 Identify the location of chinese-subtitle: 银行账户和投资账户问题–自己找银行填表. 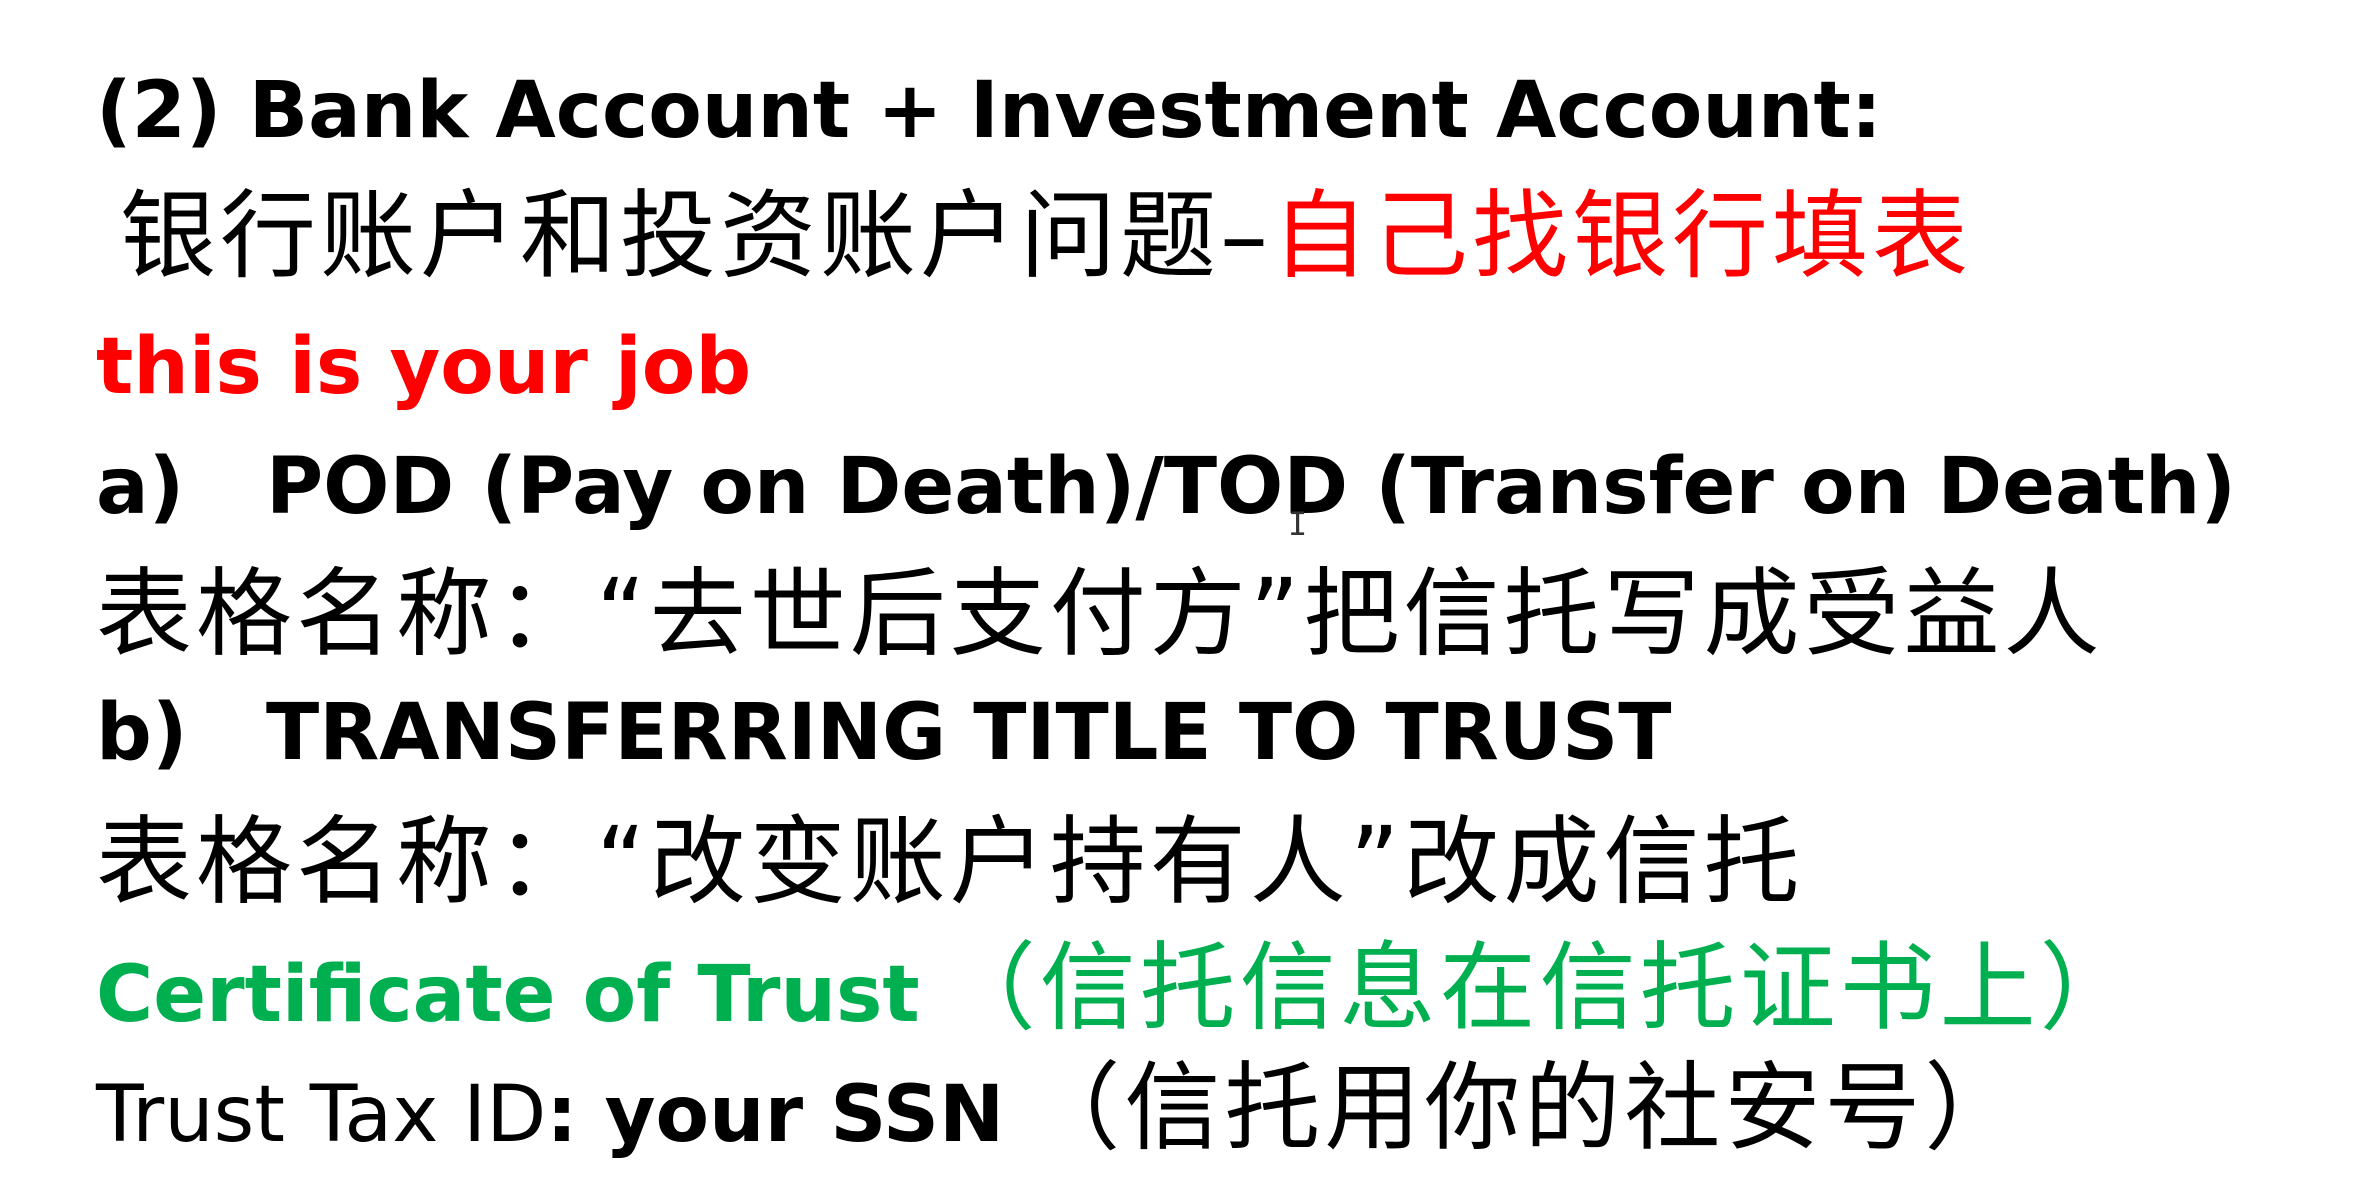
(1046, 236).